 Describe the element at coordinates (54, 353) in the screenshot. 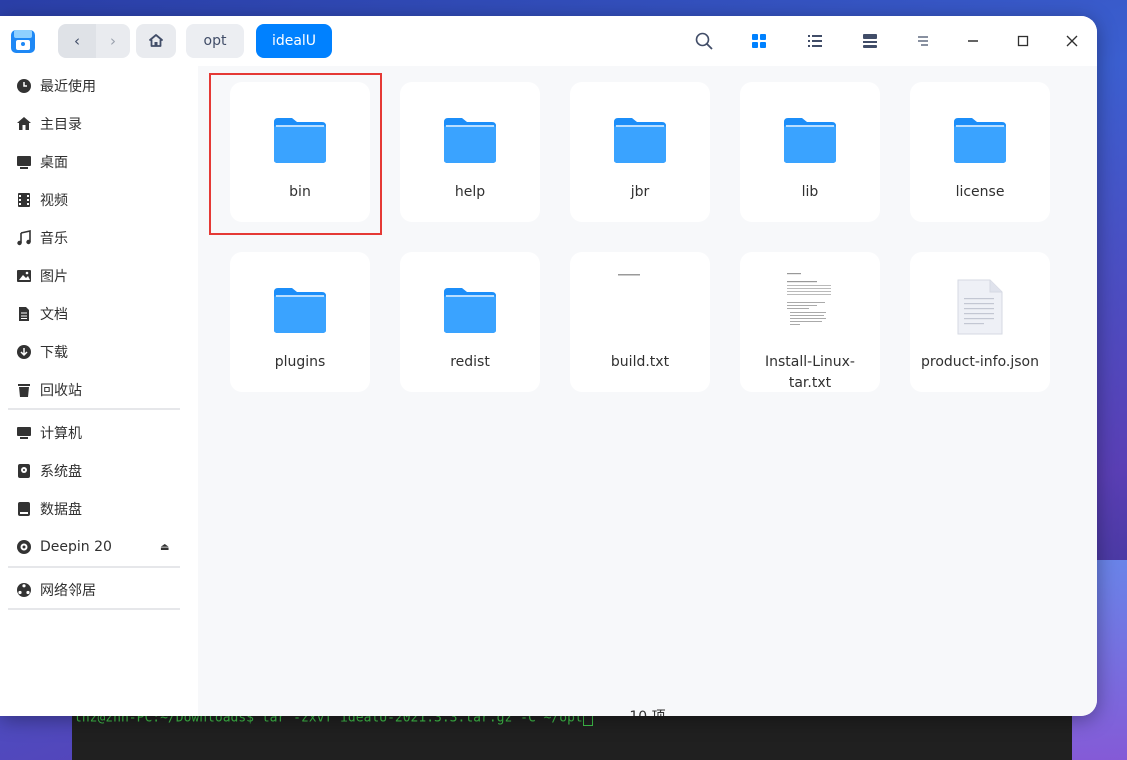

I see `sidebar-item-label: 下载` at that location.